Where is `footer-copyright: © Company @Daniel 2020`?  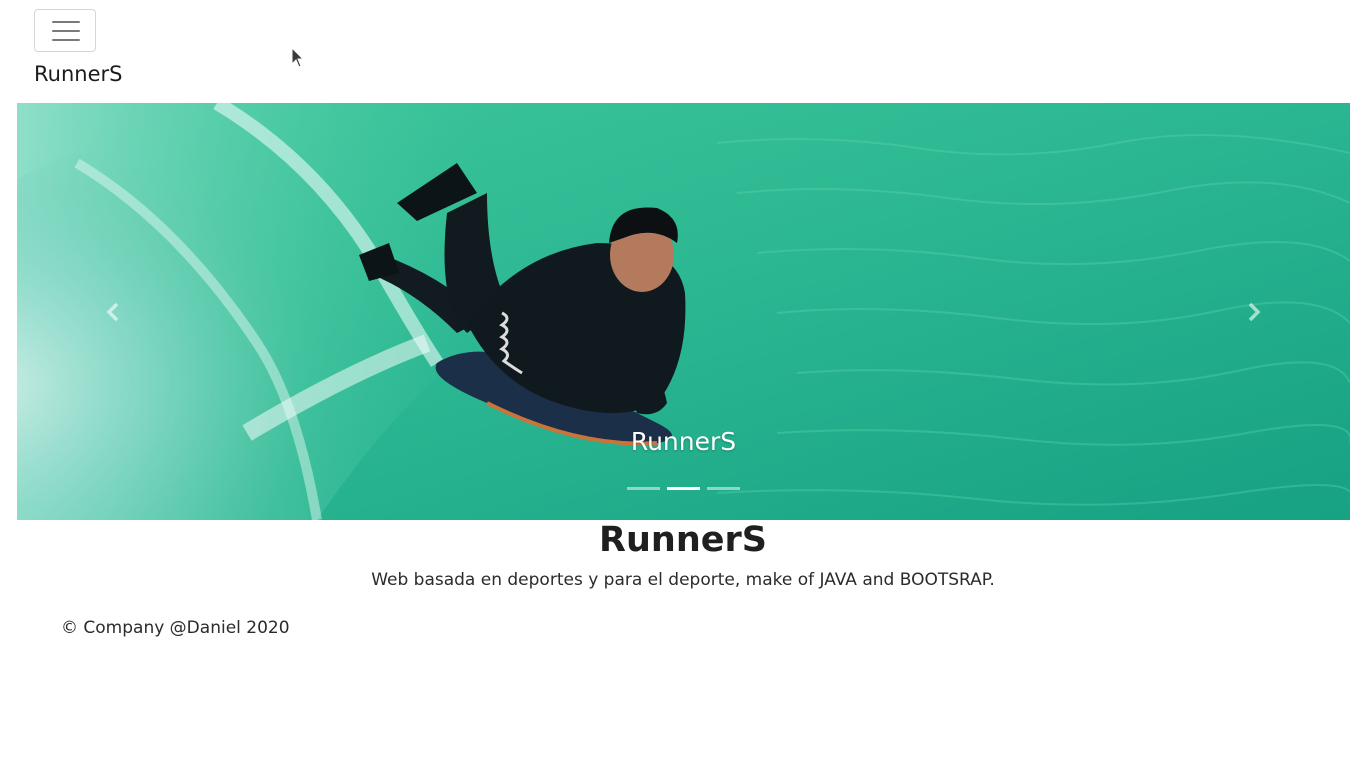 footer-copyright: © Company @Daniel 2020 is located at coordinates (175, 628).